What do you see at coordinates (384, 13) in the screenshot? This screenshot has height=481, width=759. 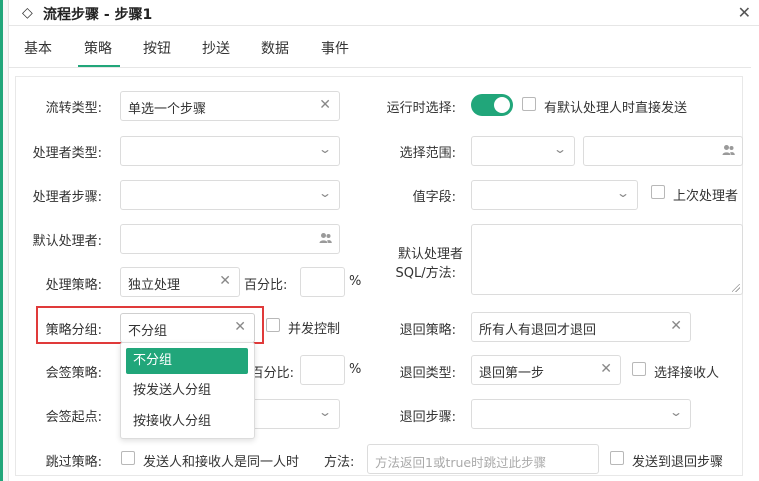 I see `window-titlebar: ◇ 流程步骤 - 步骤1 ✕` at bounding box center [384, 13].